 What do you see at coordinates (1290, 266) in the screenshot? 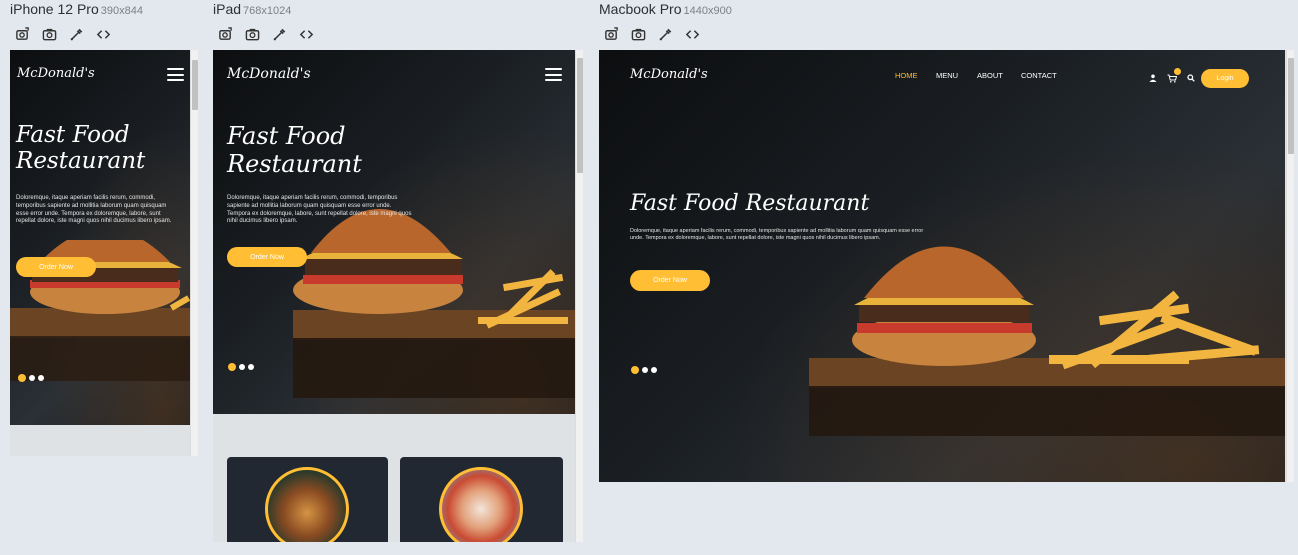
I see `macbook-scrollbar` at bounding box center [1290, 266].